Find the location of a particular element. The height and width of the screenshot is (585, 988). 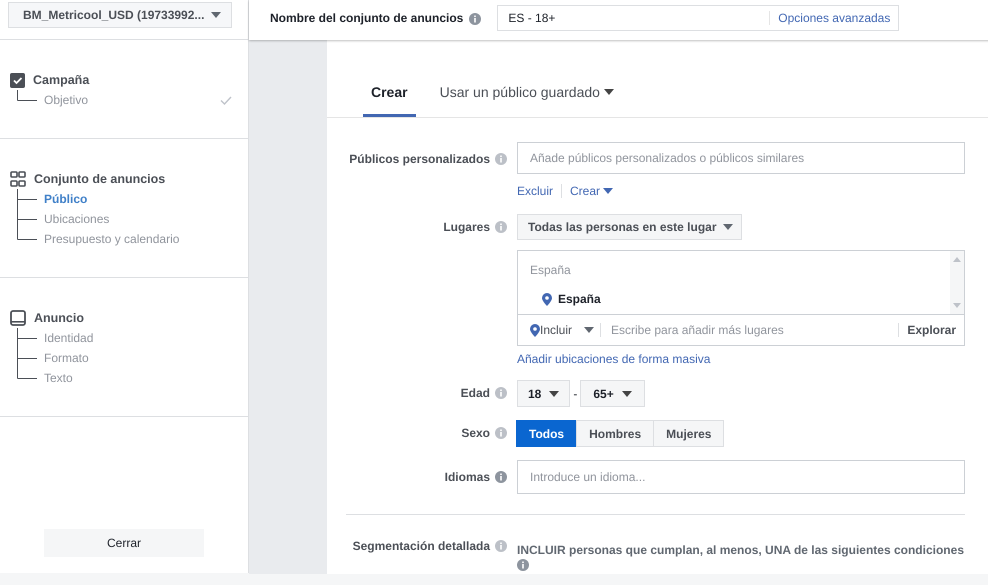

field-label: Nombre del conjunto de anuncios is located at coordinates (367, 18).